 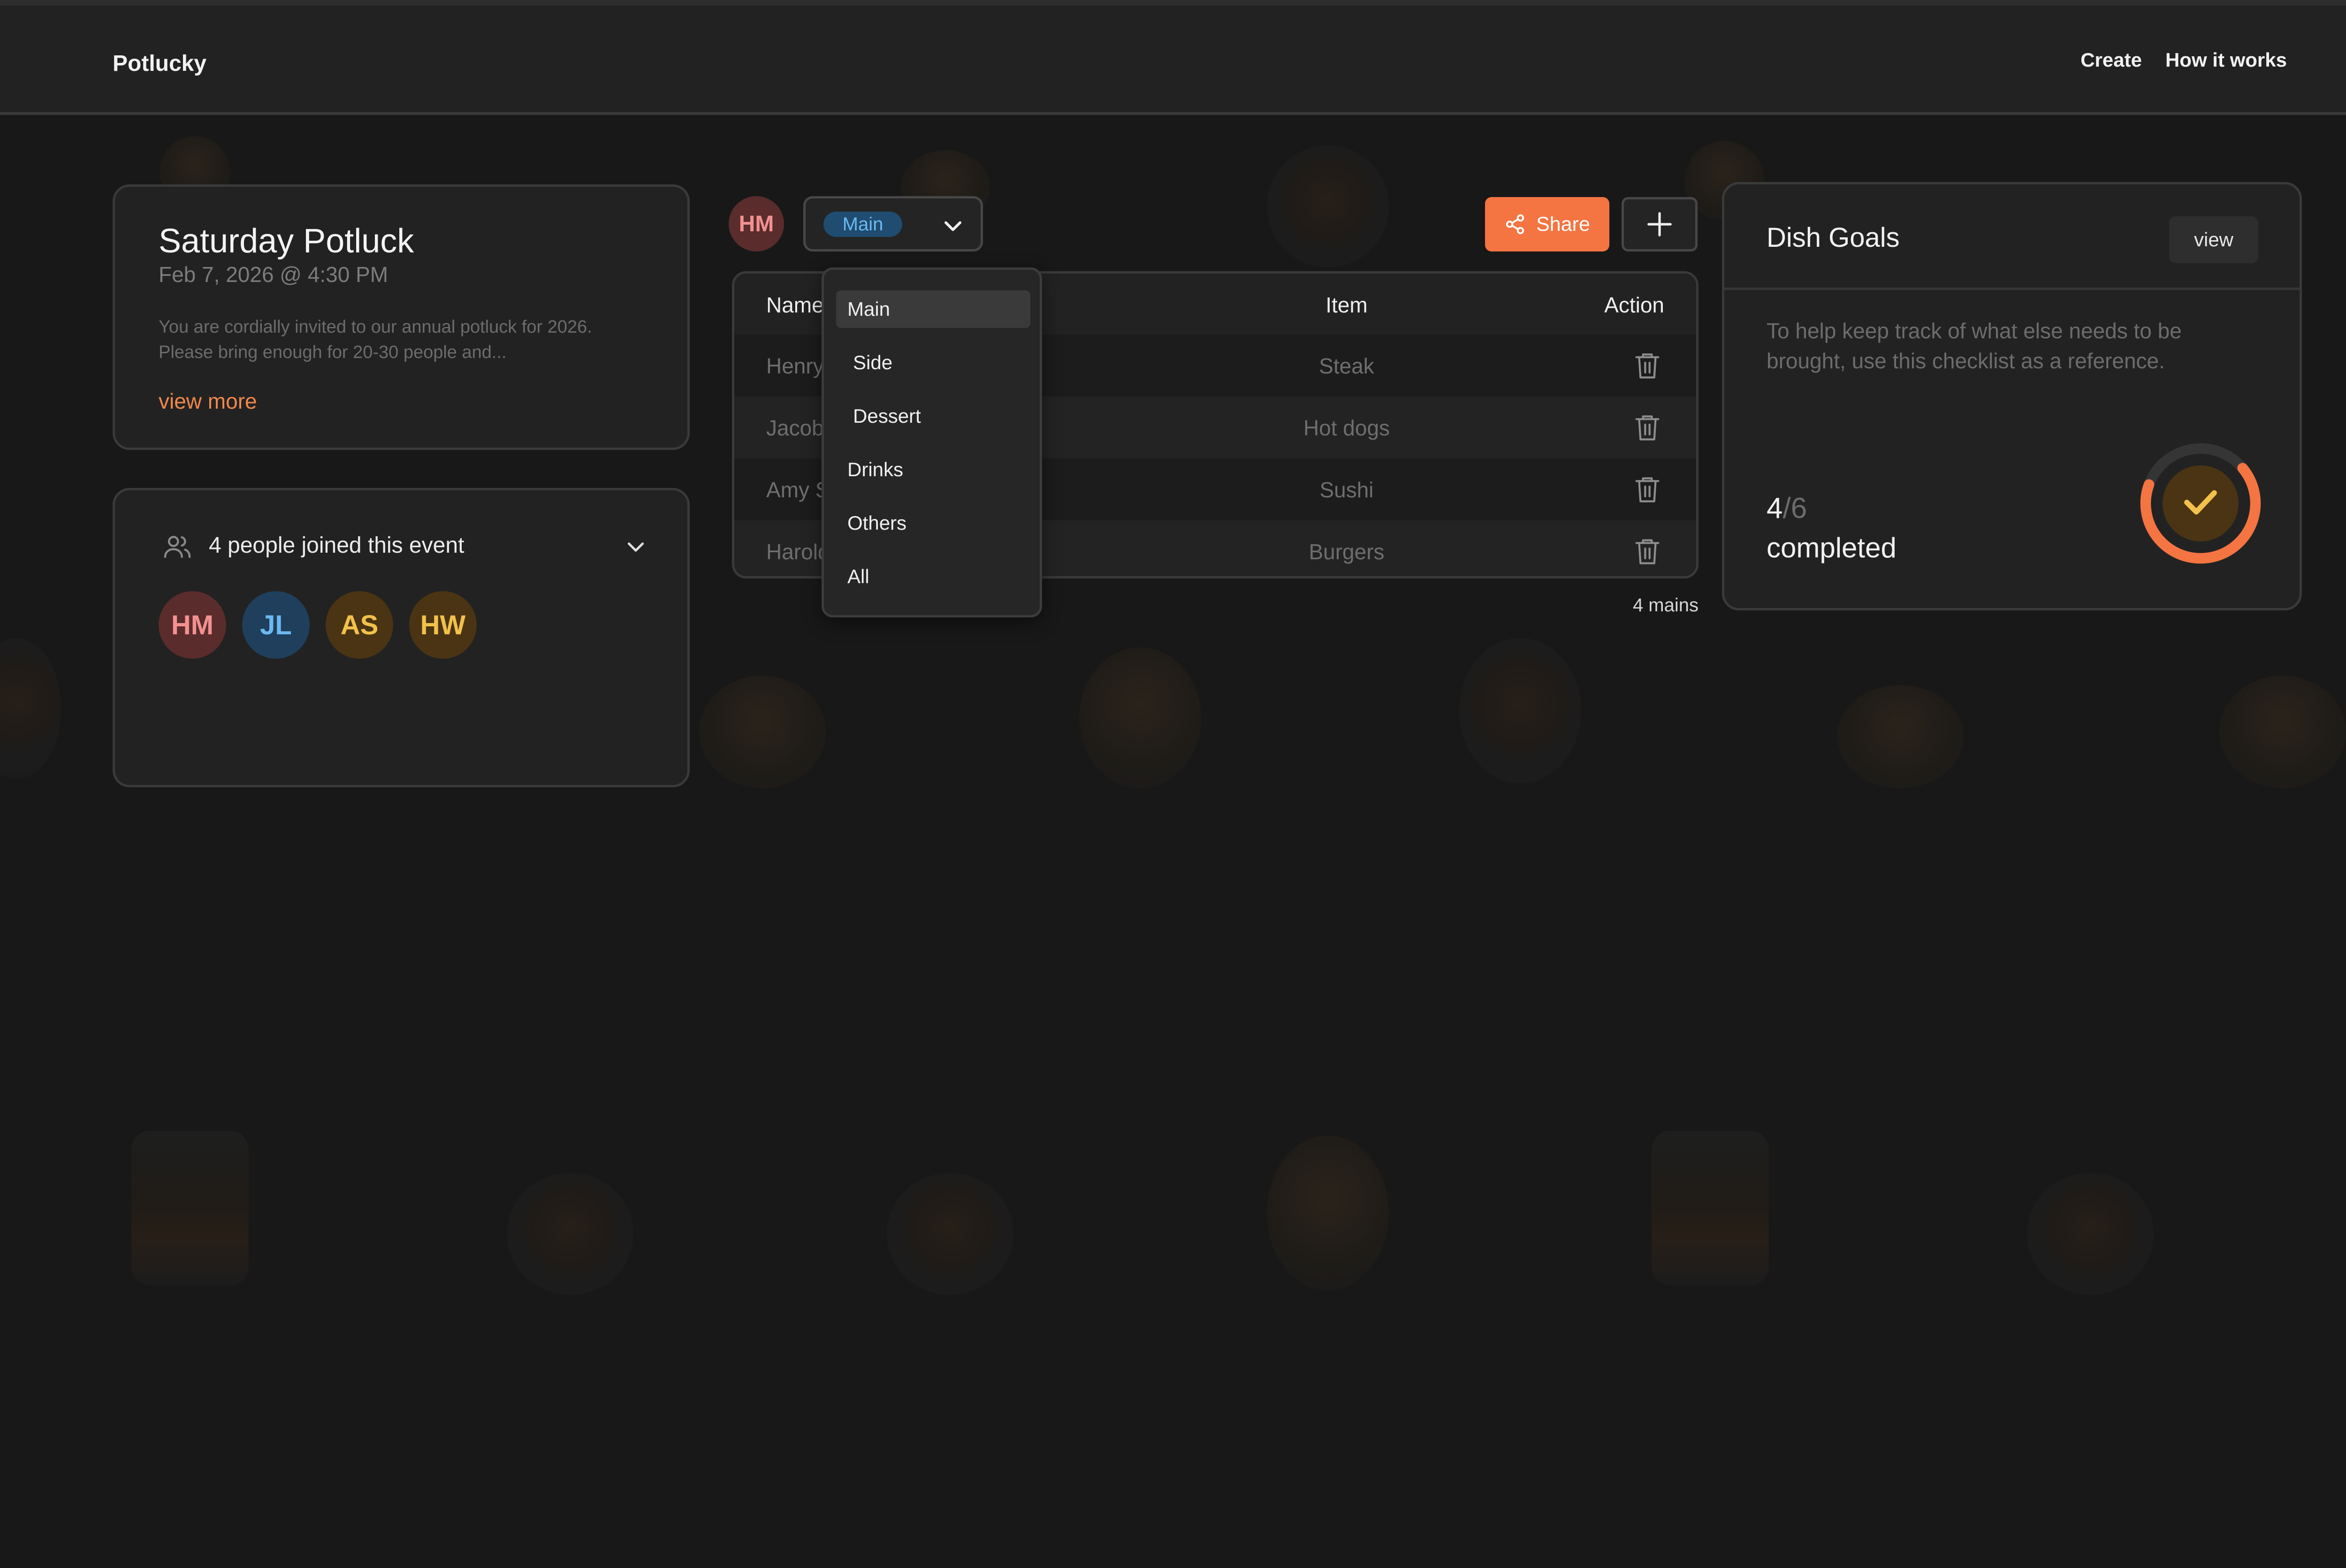 I want to click on nav: Create How it works, so click(x=2184, y=60).